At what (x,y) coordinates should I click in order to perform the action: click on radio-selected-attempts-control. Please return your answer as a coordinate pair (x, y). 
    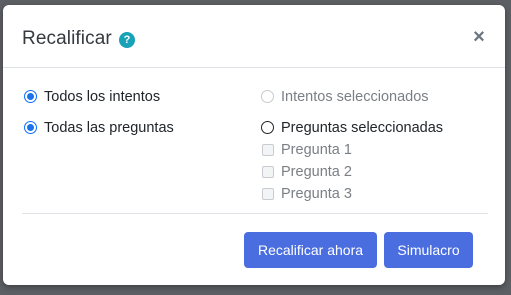
    Looking at the image, I should click on (267, 96).